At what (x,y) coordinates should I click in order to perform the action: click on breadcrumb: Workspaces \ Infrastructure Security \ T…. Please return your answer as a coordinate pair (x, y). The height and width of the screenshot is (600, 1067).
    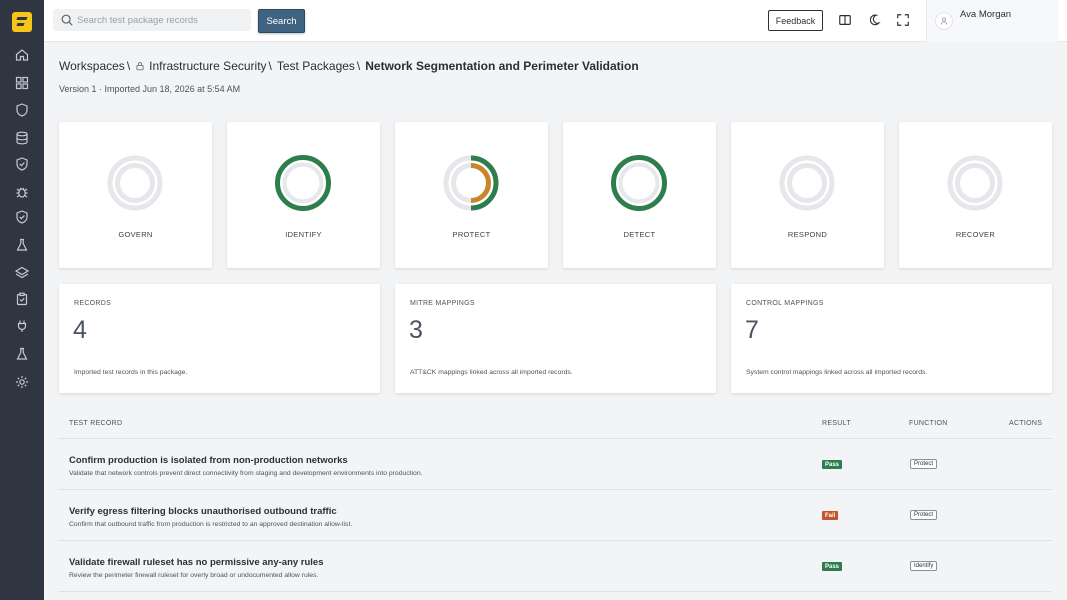
    Looking at the image, I should click on (349, 66).